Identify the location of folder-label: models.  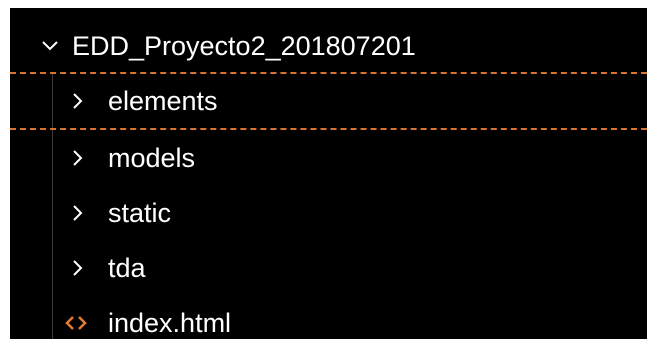
(152, 157).